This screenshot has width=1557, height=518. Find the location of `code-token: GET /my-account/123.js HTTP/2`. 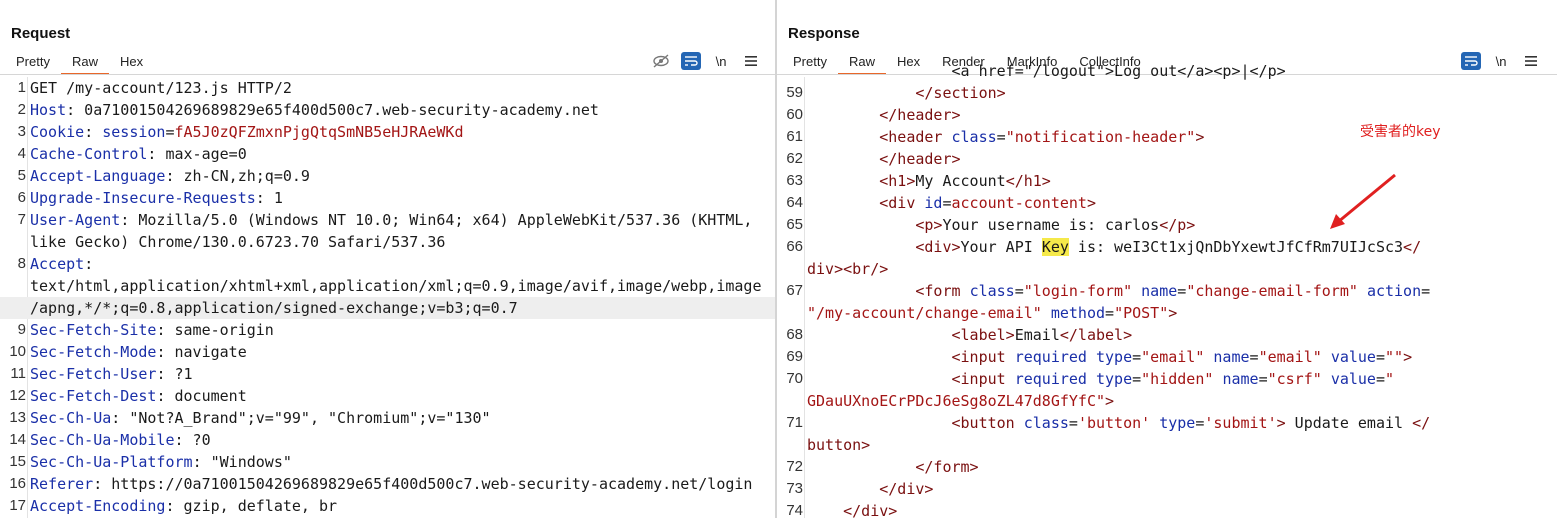

code-token: GET /my-account/123.js HTTP/2 is located at coordinates (161, 88).